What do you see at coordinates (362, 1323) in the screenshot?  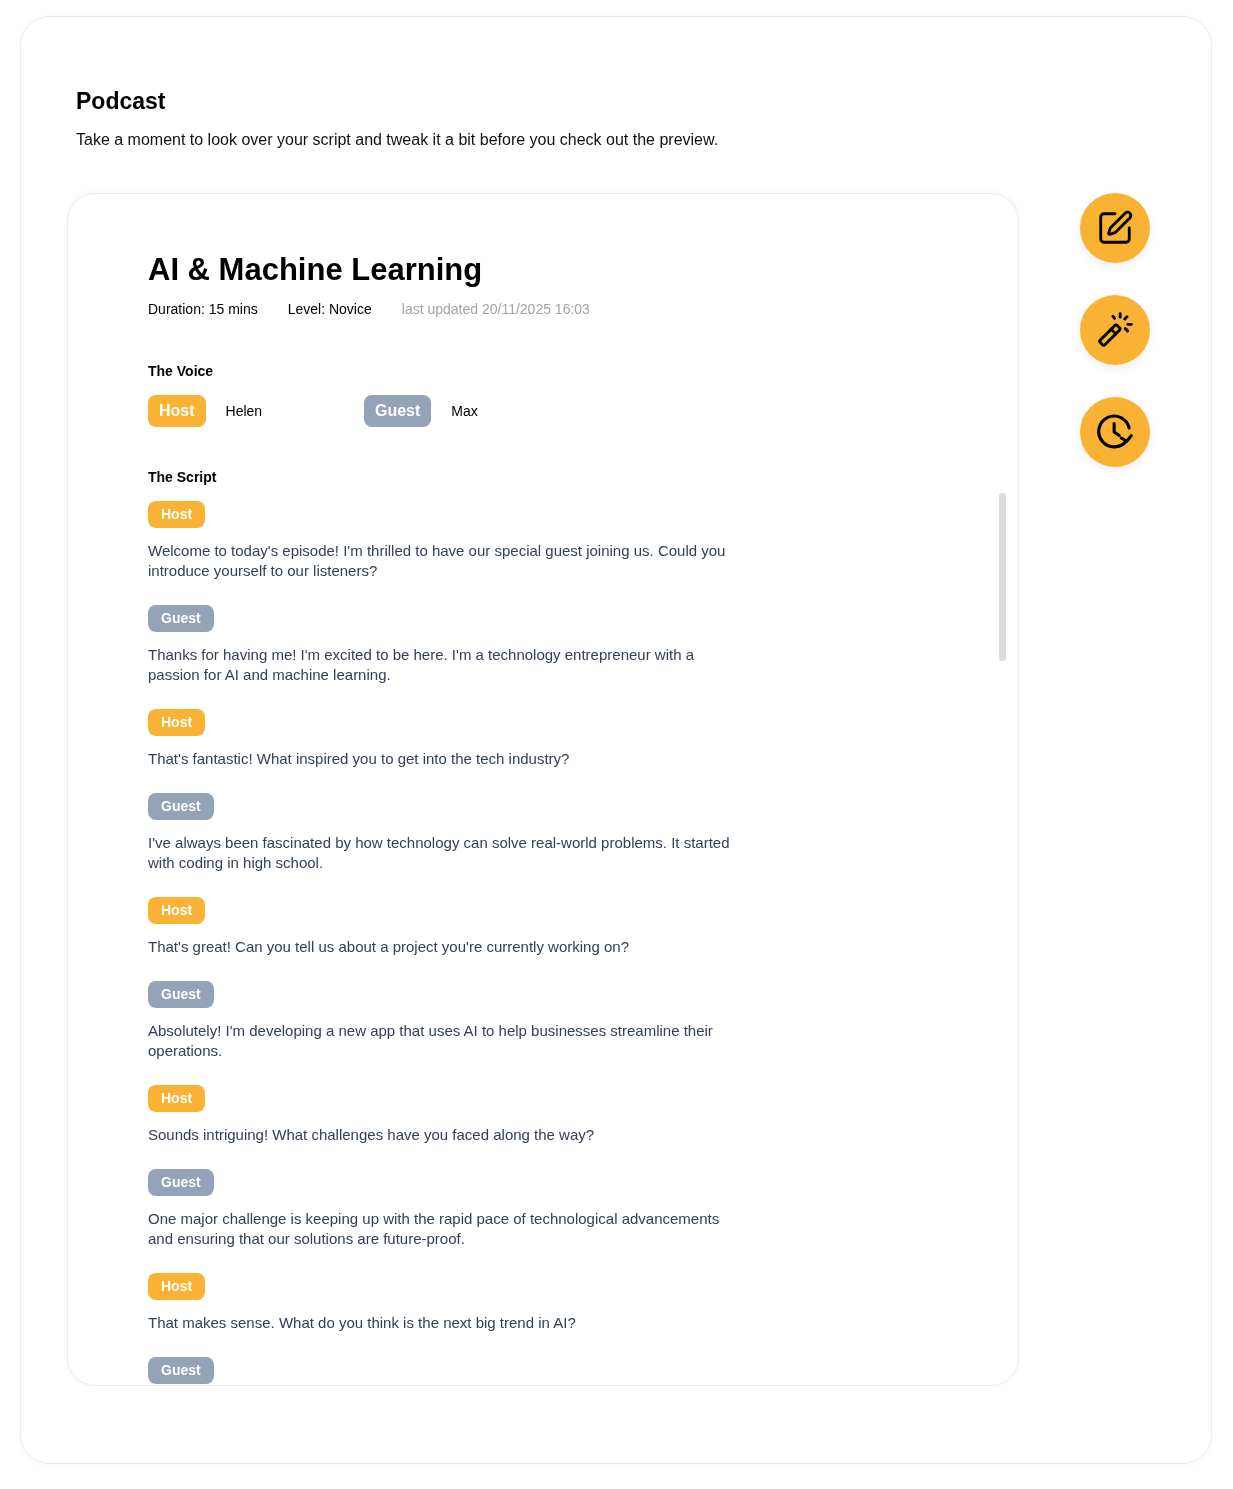 I see `script-line: That makes sense. What do you think is the next big trend in AI?` at bounding box center [362, 1323].